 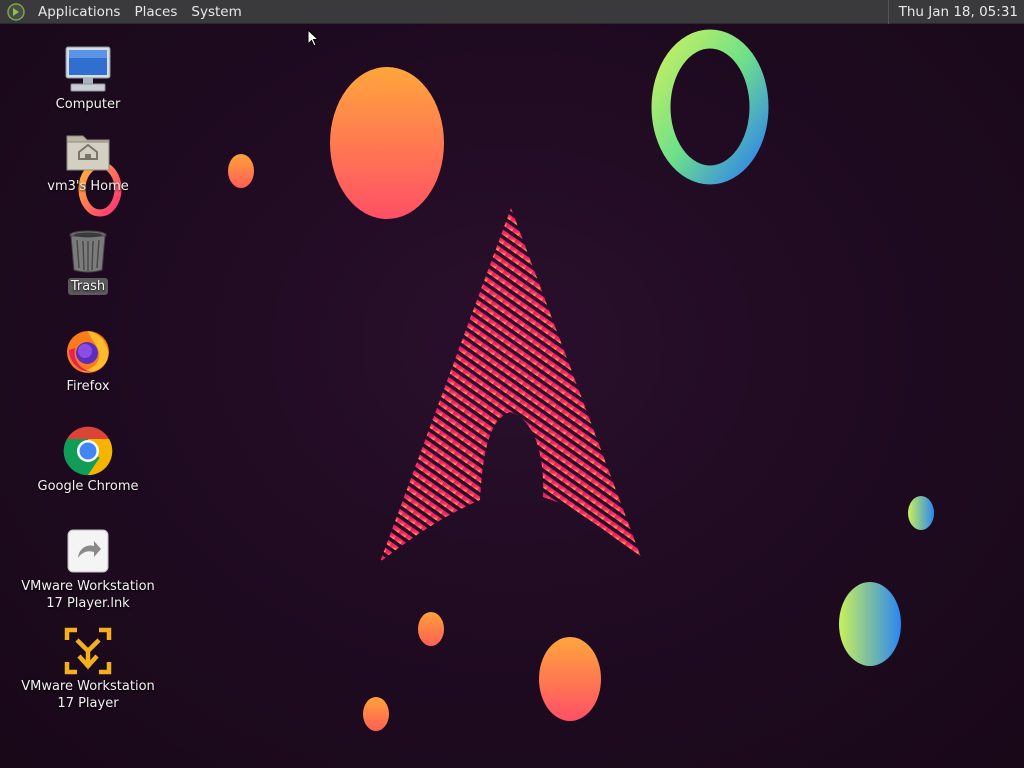 What do you see at coordinates (88, 386) in the screenshot?
I see `desktop-icon-label: Firefox` at bounding box center [88, 386].